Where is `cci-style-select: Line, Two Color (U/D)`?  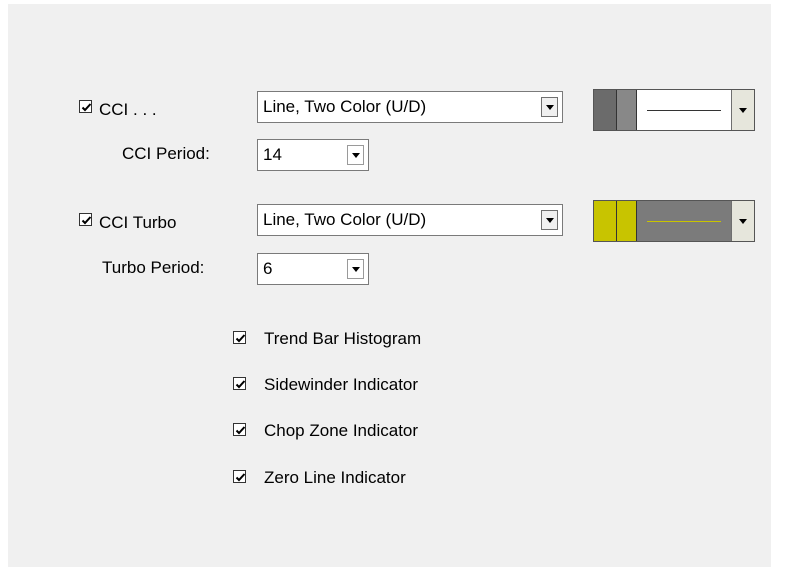
cci-style-select: Line, Two Color (U/D) is located at coordinates (410, 107).